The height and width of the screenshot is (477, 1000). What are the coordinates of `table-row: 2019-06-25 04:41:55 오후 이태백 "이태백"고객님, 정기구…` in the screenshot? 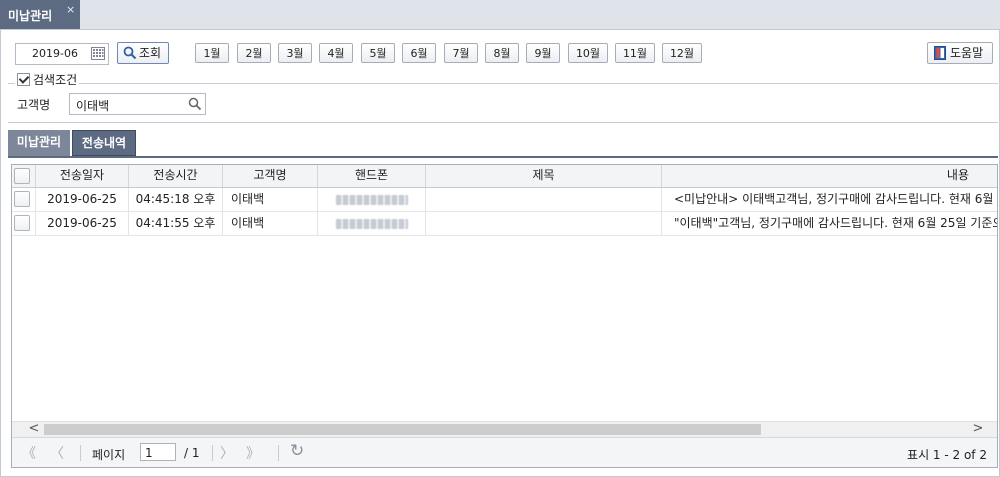 It's located at (504, 224).